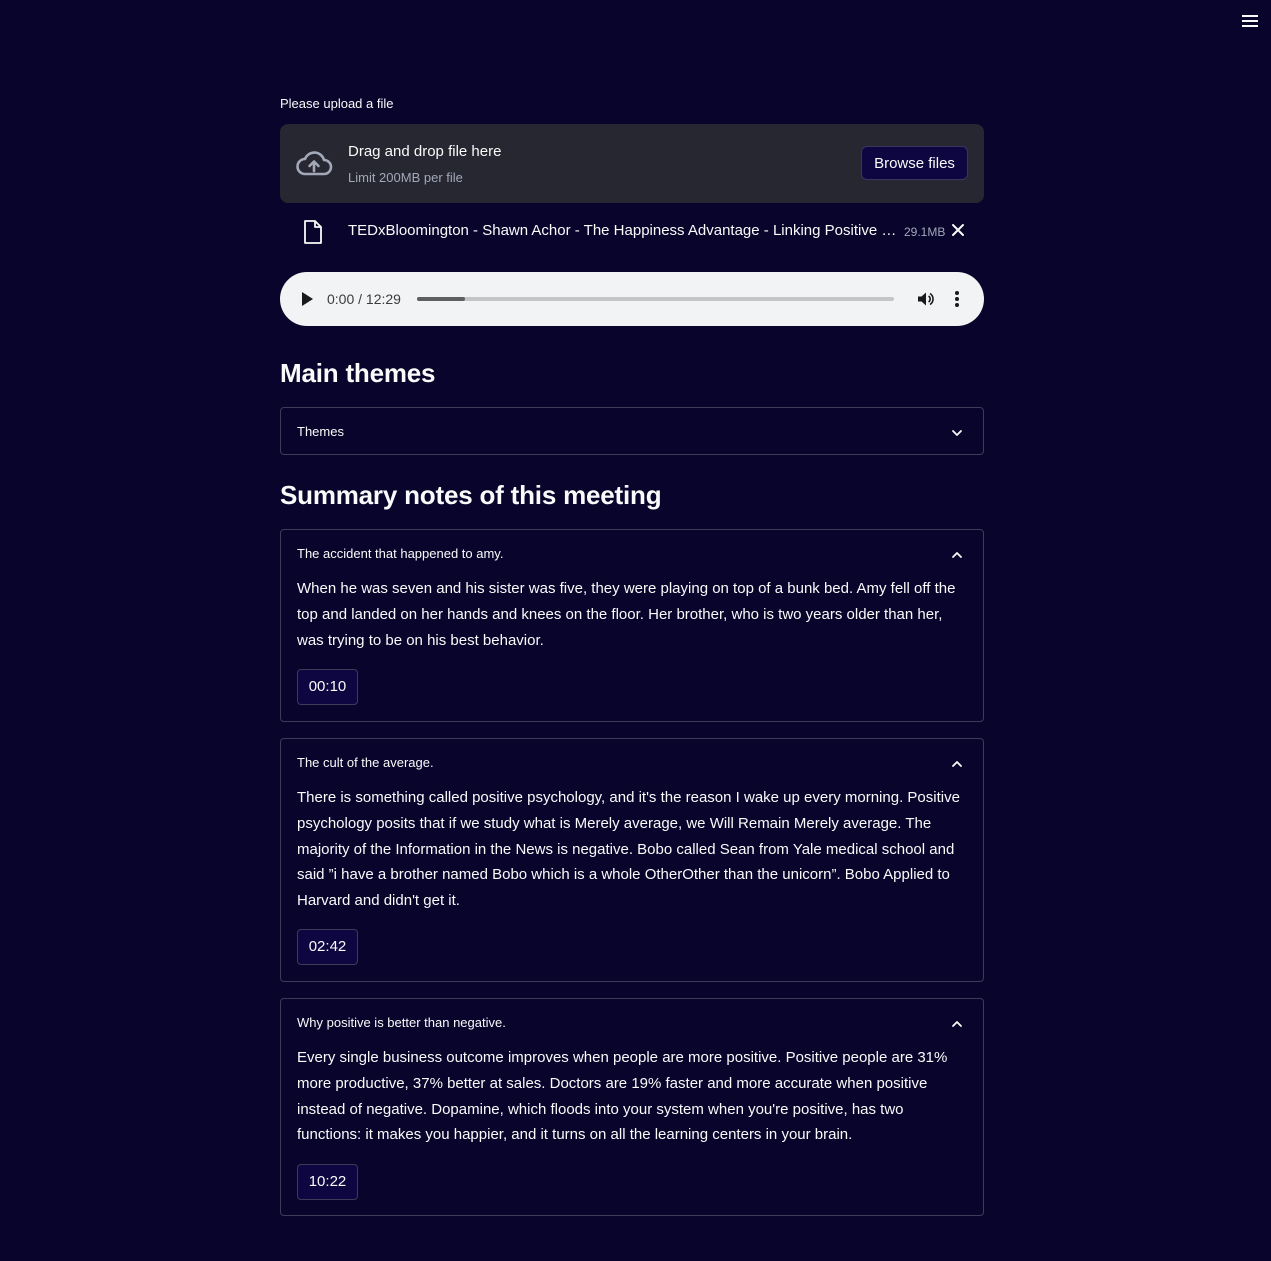  I want to click on dropzone-title: Drag and drop file here, so click(425, 151).